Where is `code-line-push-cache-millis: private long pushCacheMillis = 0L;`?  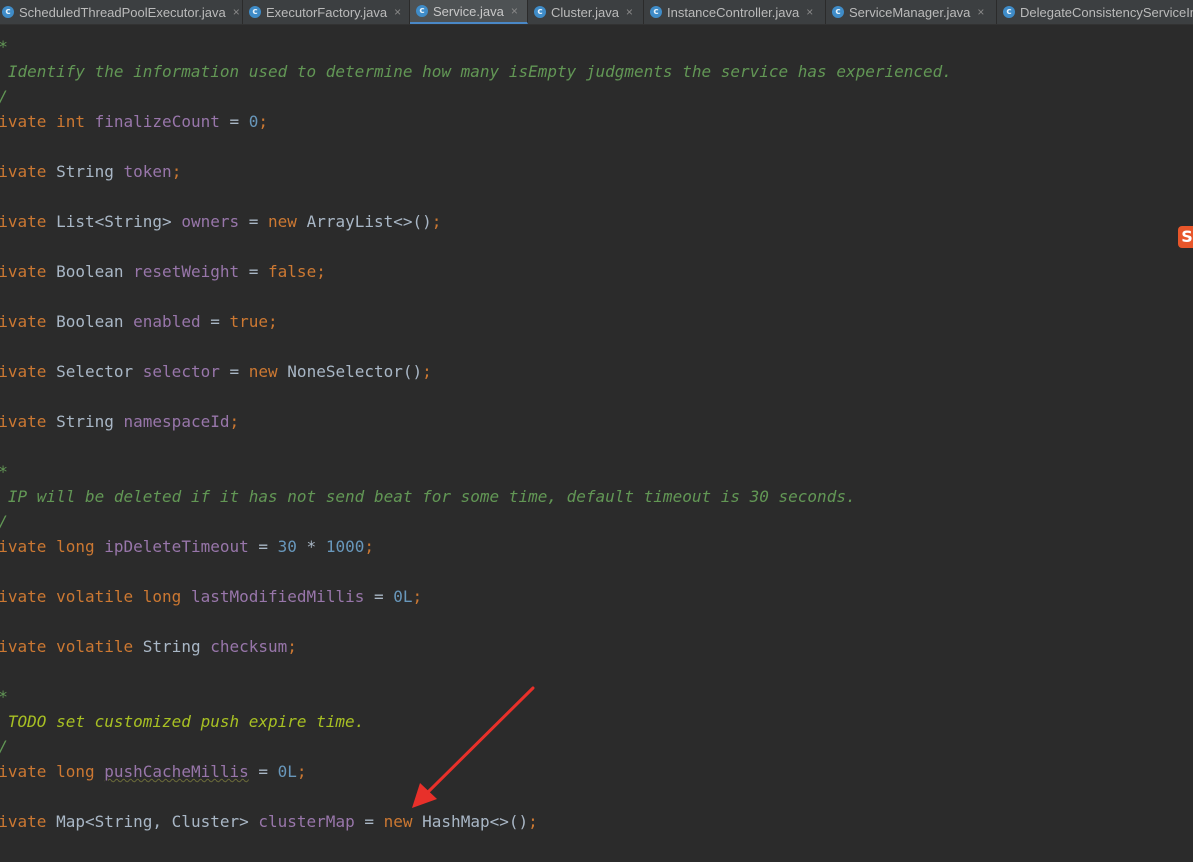 code-line-push-cache-millis: private long pushCacheMillis = 0L; is located at coordinates (153, 772).